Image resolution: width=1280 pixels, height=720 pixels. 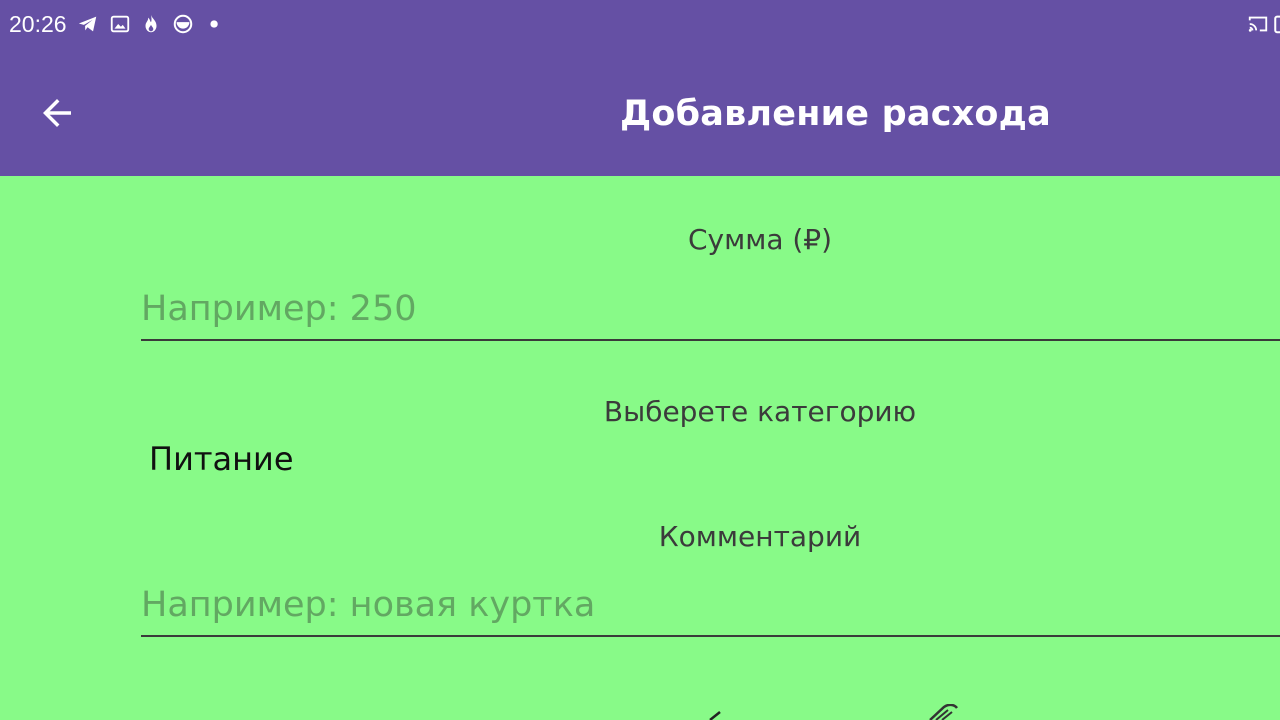 I want to click on status-bar: 20:26, so click(x=640, y=25).